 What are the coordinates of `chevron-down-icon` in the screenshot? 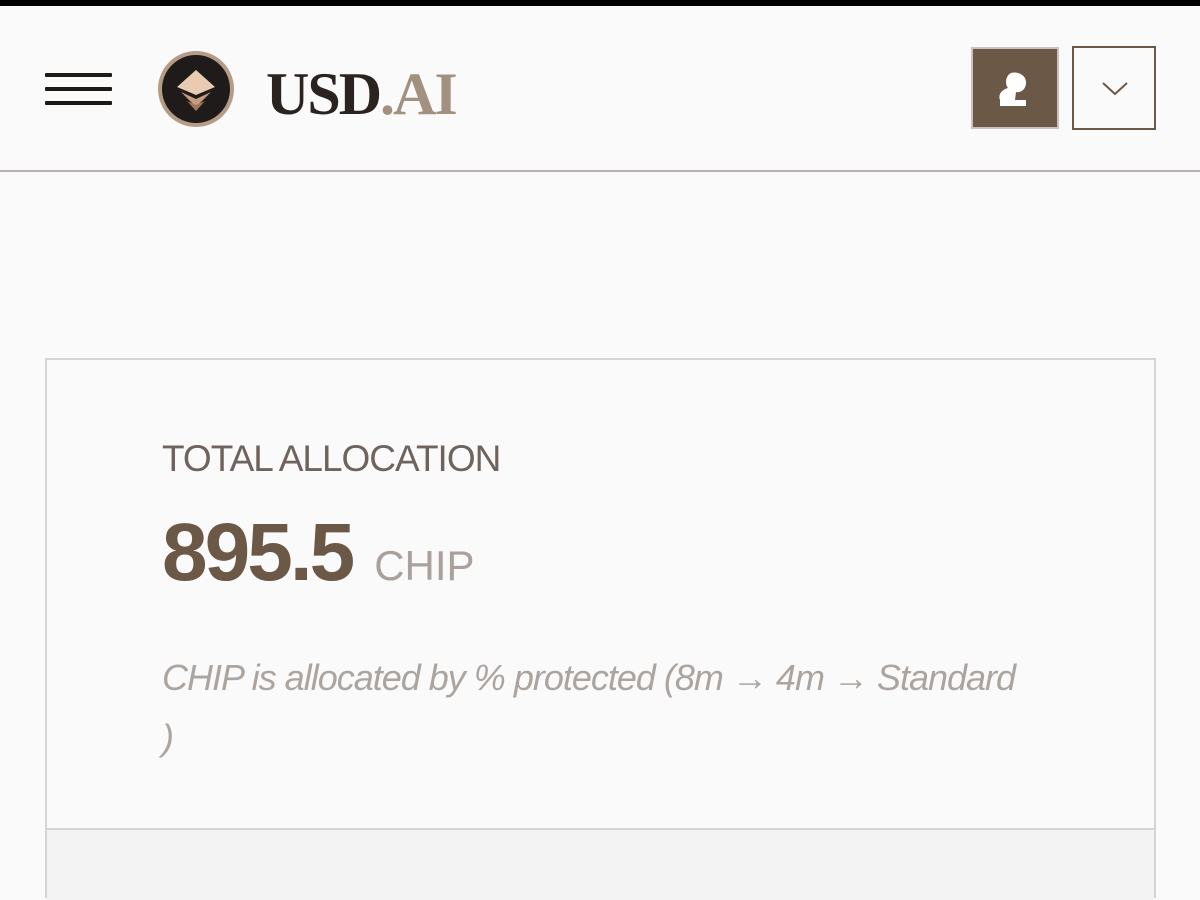 It's located at (1115, 89).